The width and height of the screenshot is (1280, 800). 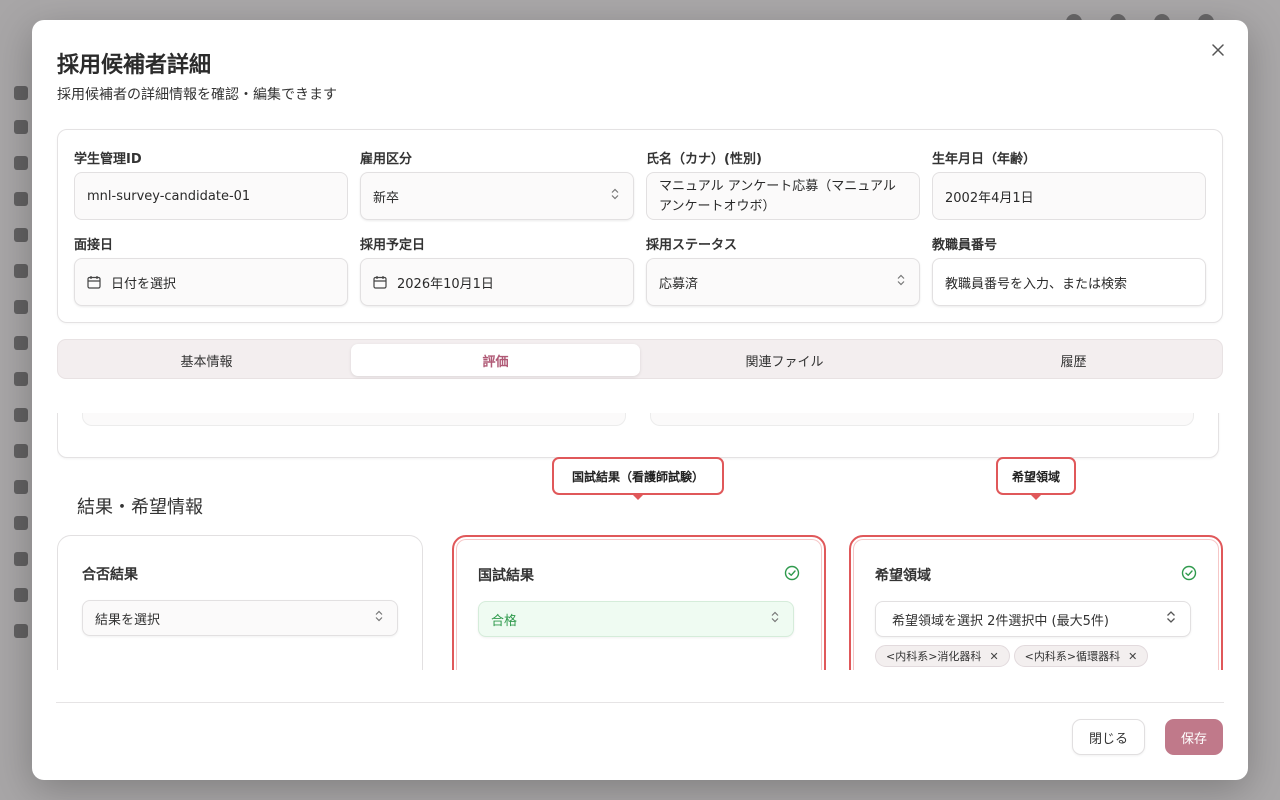 What do you see at coordinates (1036, 476) in the screenshot?
I see `desired-field-callout: 希望領域` at bounding box center [1036, 476].